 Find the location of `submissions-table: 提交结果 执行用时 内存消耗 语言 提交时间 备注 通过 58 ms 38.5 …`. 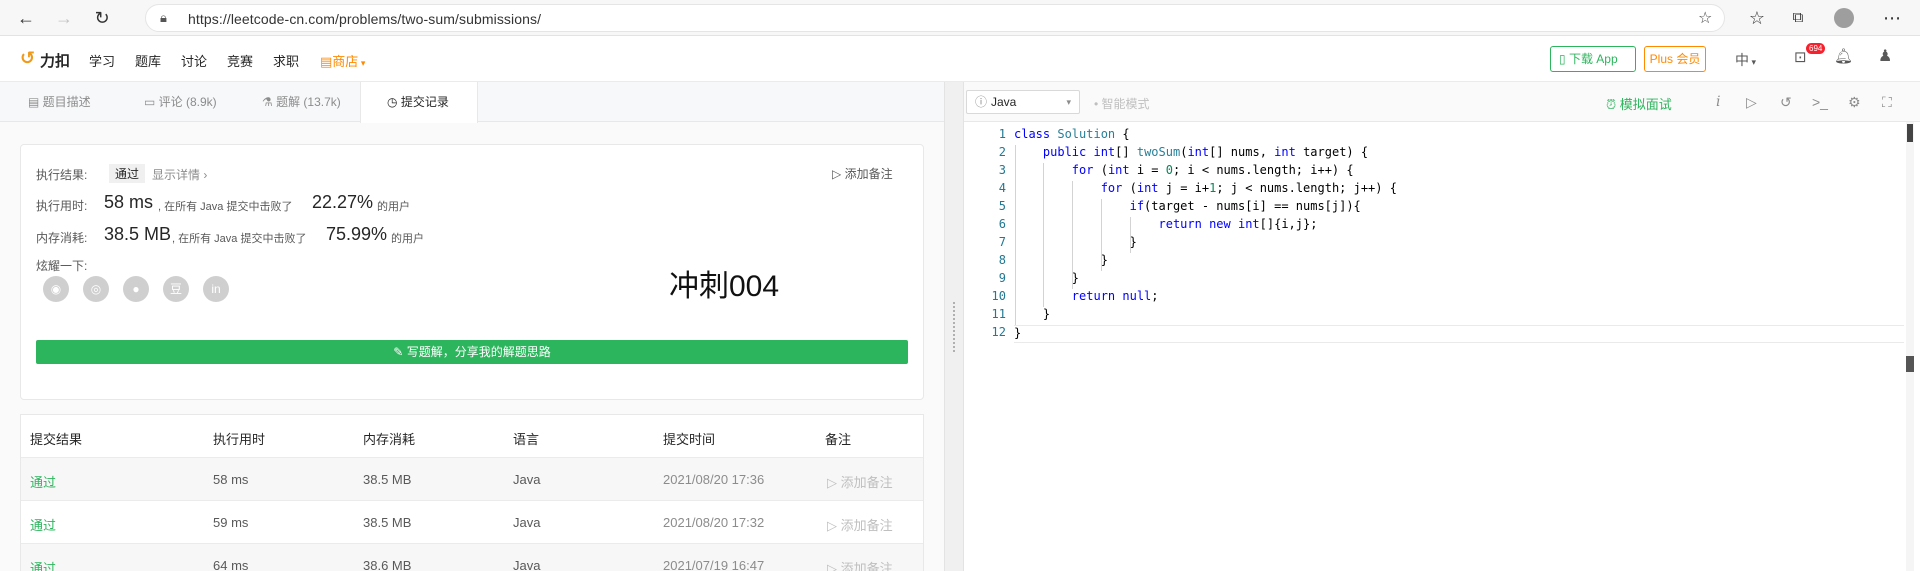

submissions-table: 提交结果 执行用时 内存消耗 语言 提交时间 备注 通过 58 ms 38.5 … is located at coordinates (472, 492).